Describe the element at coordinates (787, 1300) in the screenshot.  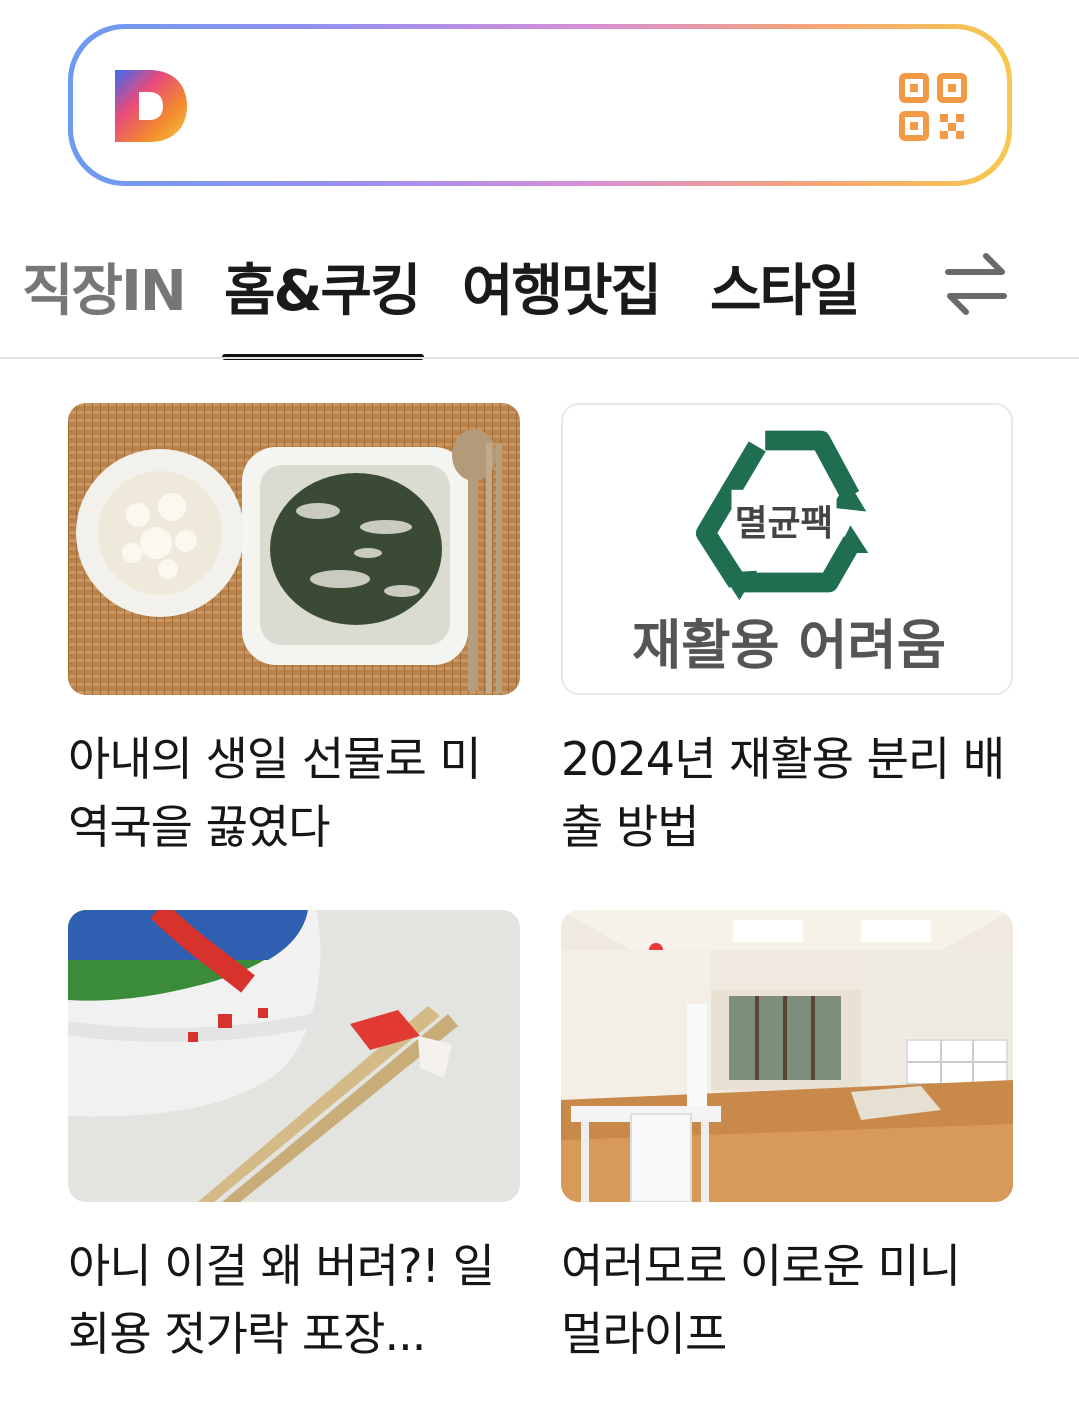
I see `article-title: 여러모로 이로운 미니 멀라이프` at that location.